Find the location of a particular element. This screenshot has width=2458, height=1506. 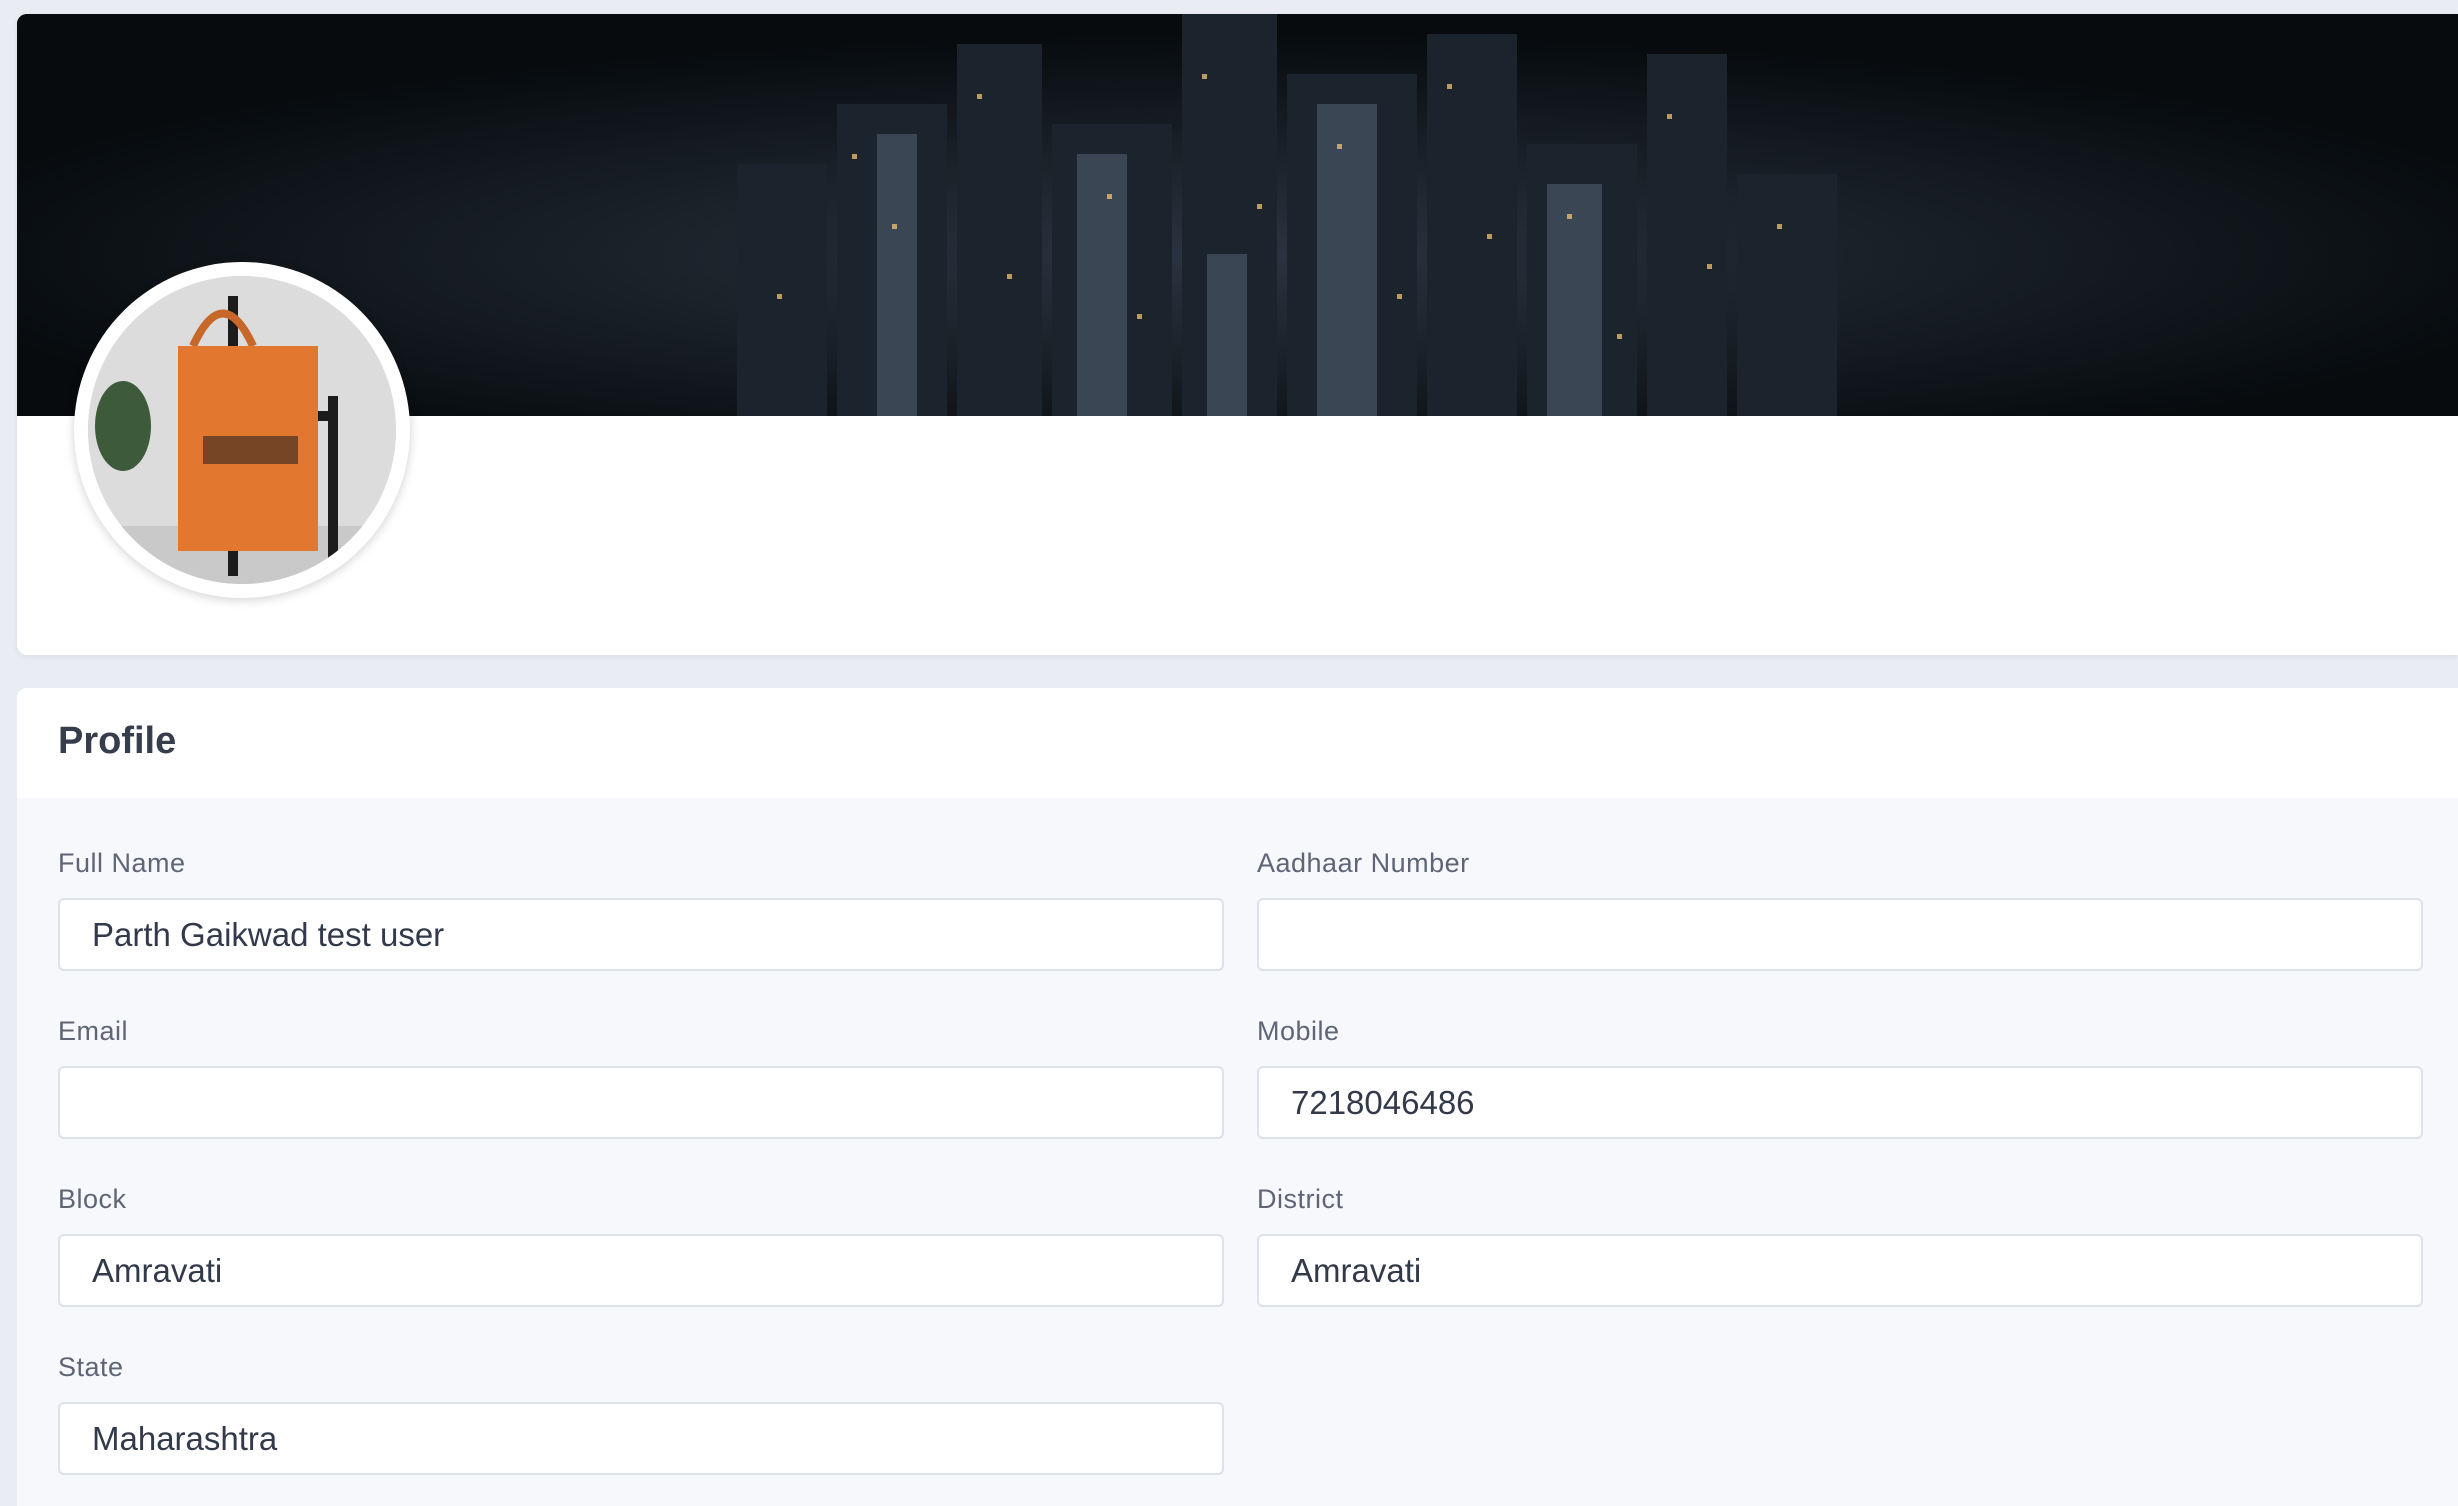

full-name-label: Full Name is located at coordinates (122, 863).